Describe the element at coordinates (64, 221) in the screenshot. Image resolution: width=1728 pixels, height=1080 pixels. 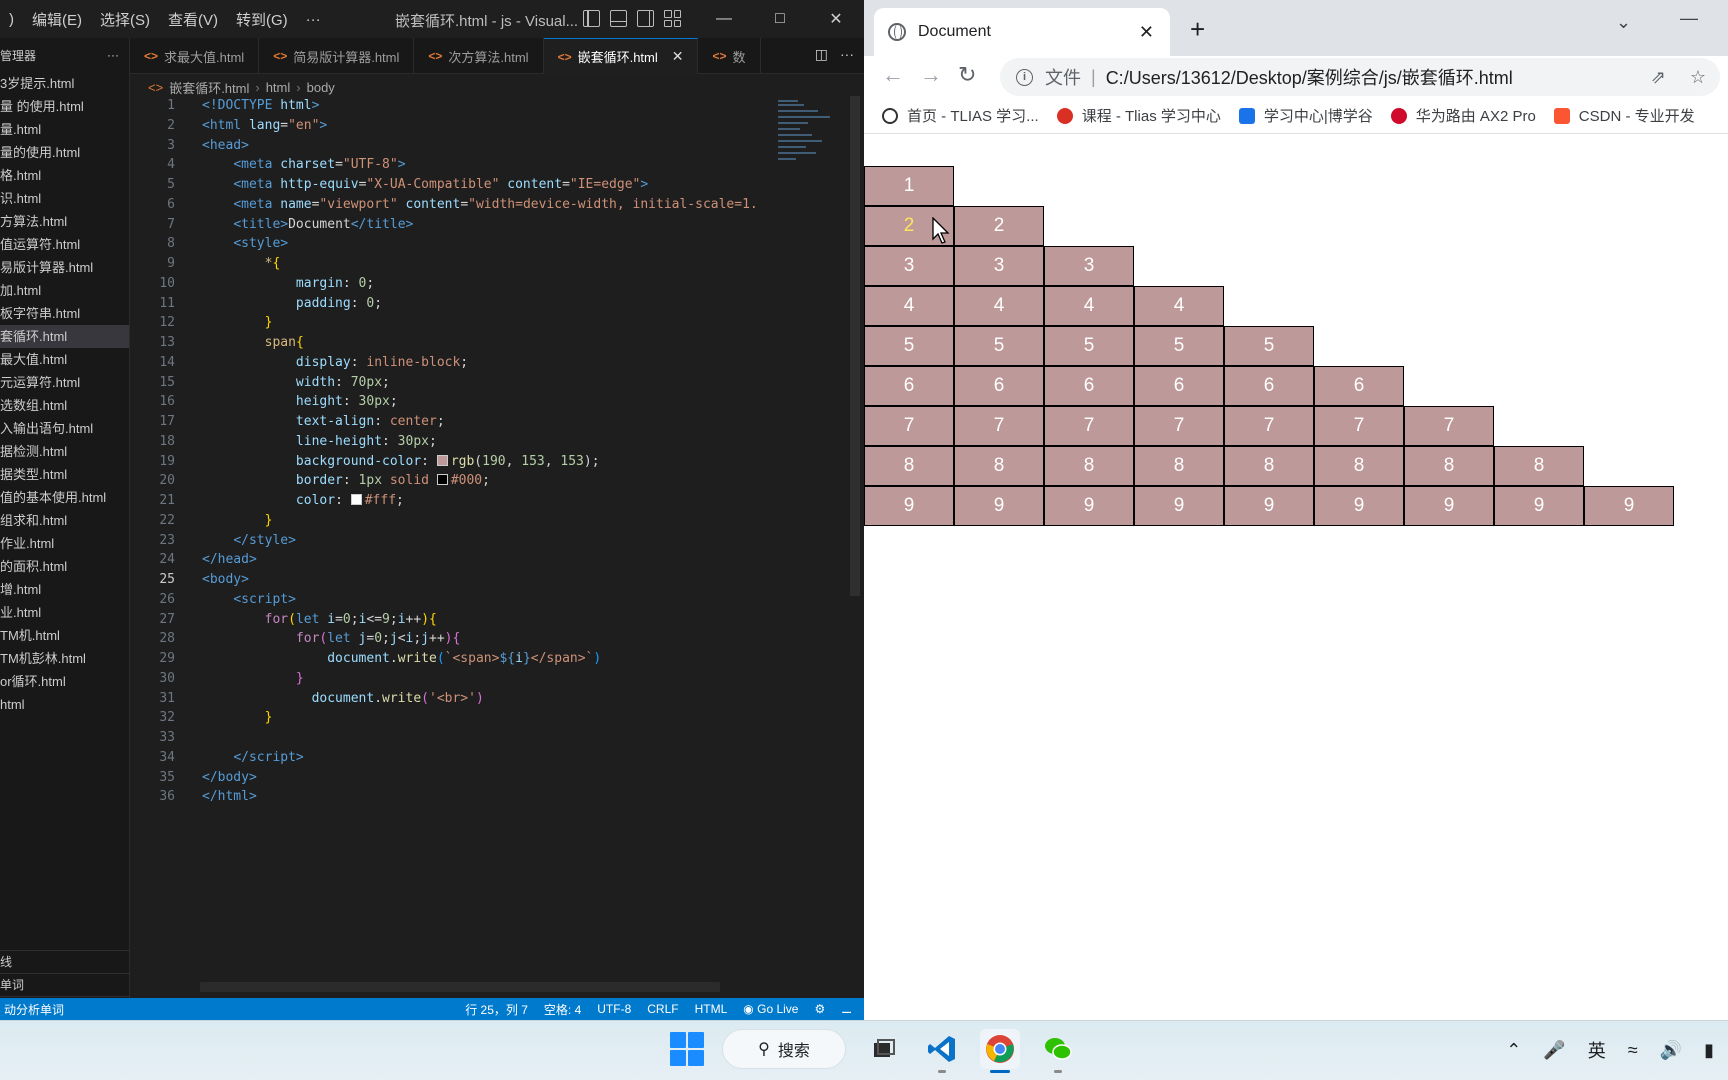
I see `explorer-file-item: 方算法.html` at that location.